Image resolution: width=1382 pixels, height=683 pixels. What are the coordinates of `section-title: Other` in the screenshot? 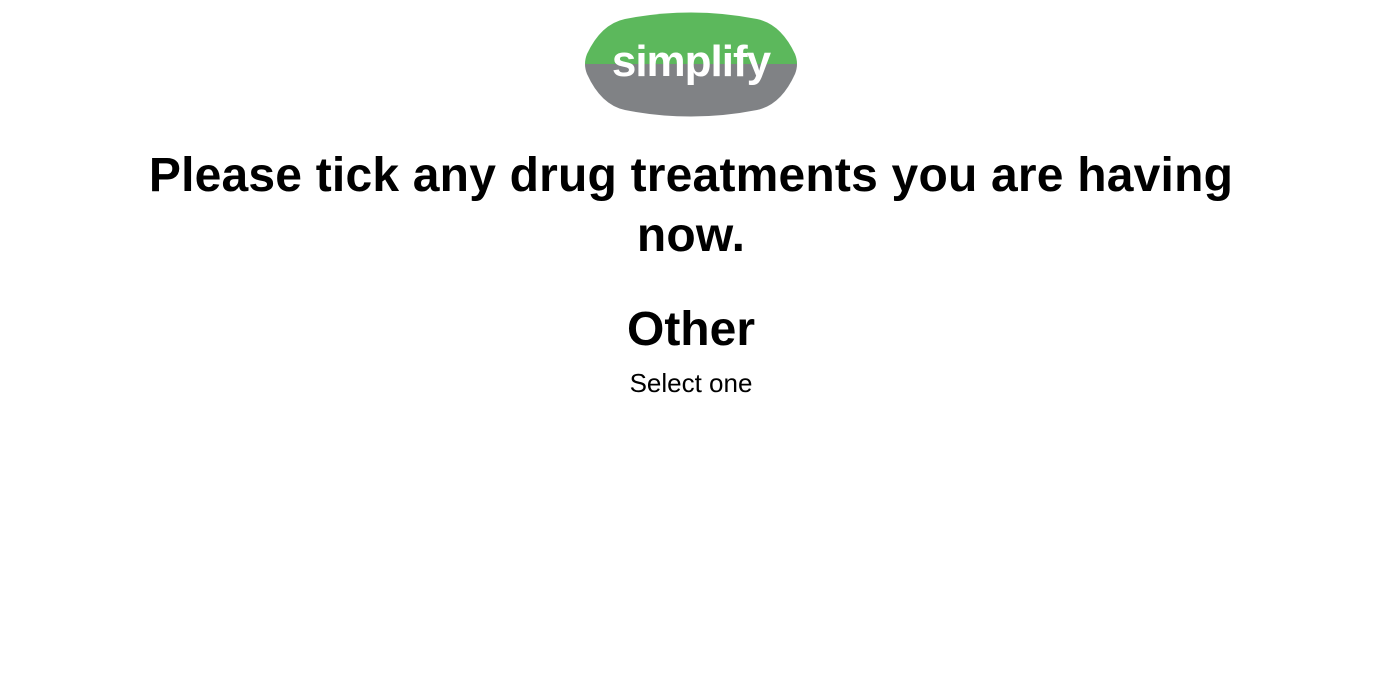 It's located at (690, 329).